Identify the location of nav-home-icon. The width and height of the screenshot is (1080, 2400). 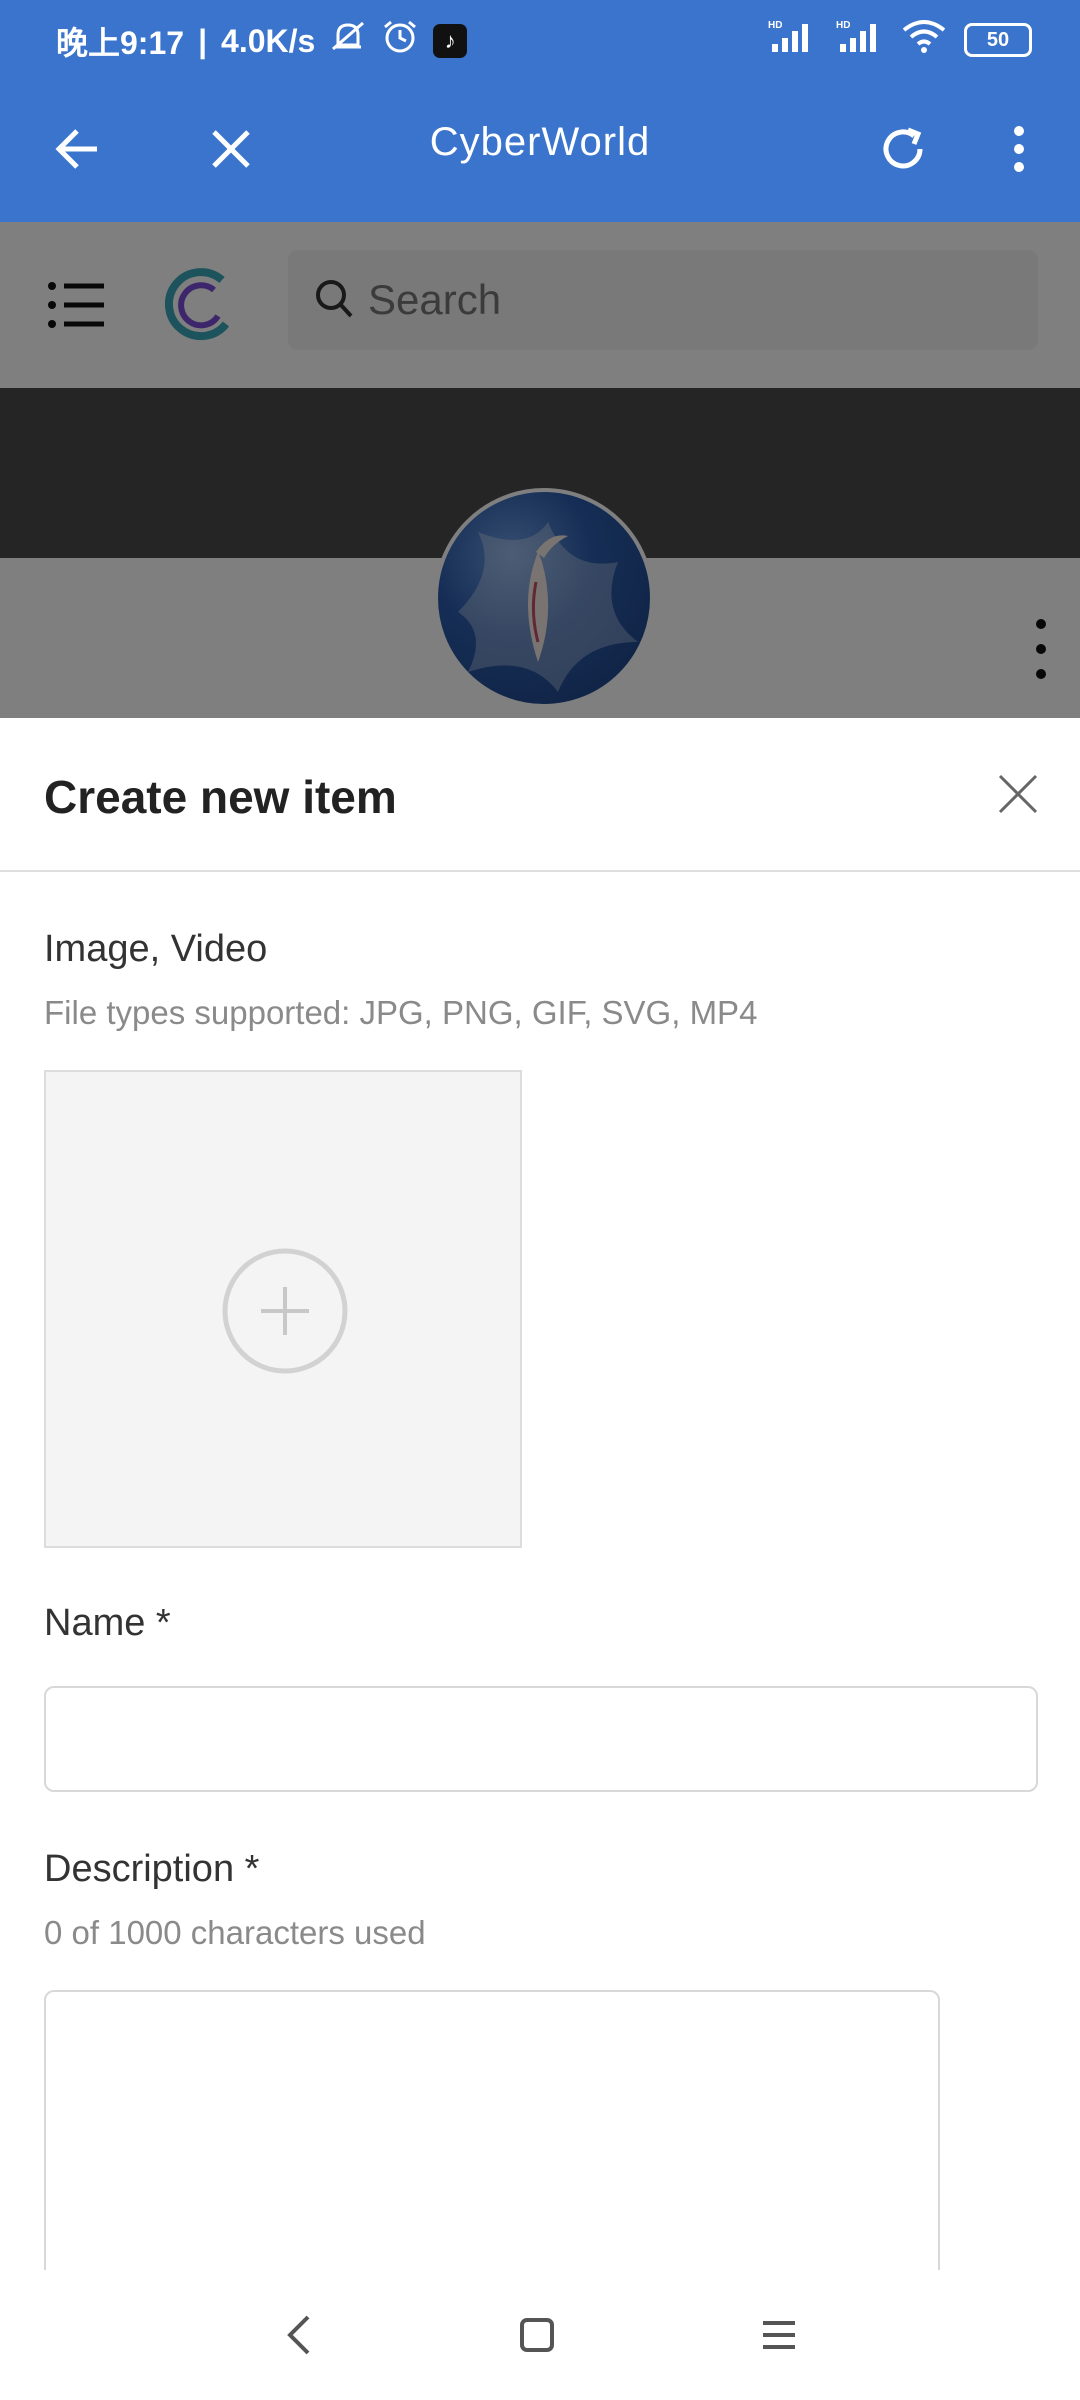
(537, 2335).